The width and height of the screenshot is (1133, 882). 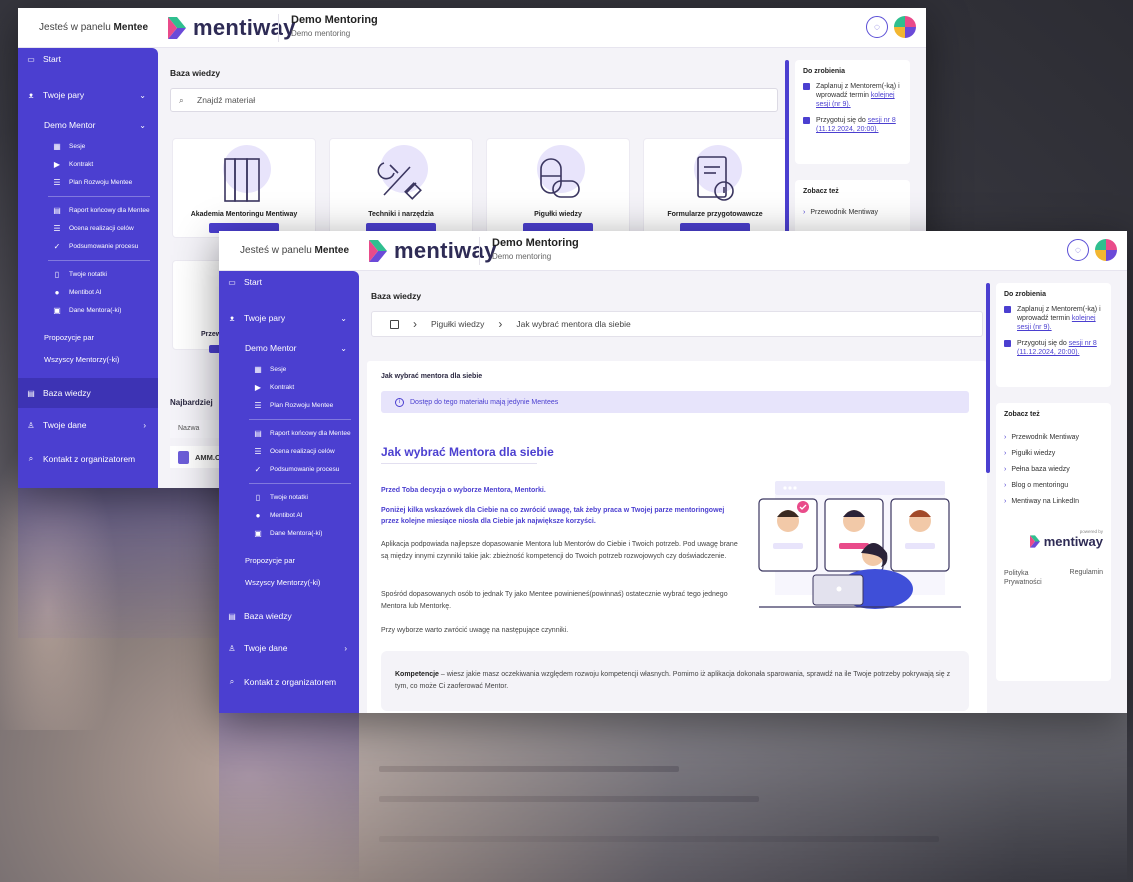 What do you see at coordinates (1086, 578) in the screenshot?
I see `terms-link: Regulamin` at bounding box center [1086, 578].